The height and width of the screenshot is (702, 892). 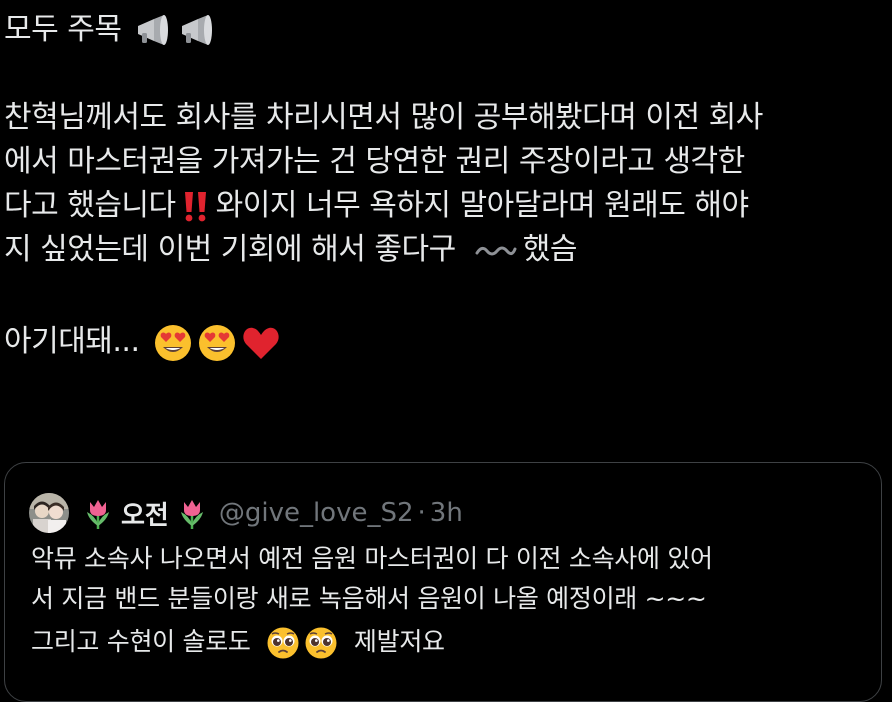 I want to click on quoted-text-line-2: 서 지금 밴드 분들이랑 새로 녹음해서 음원이 나올 예정이래 ~~~, so click(x=369, y=598).